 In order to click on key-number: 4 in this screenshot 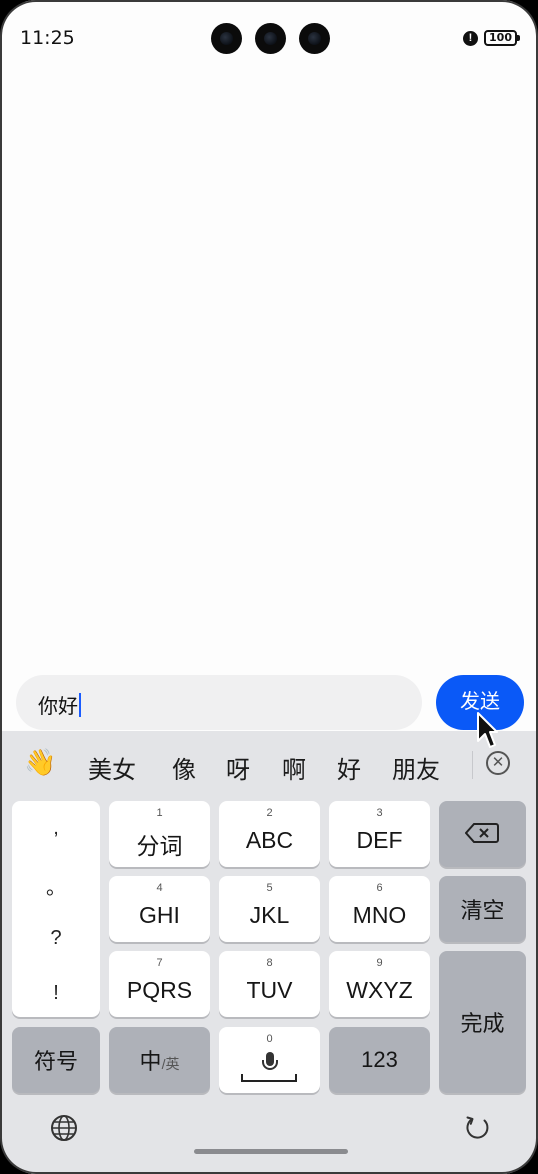, I will do `click(159, 888)`.